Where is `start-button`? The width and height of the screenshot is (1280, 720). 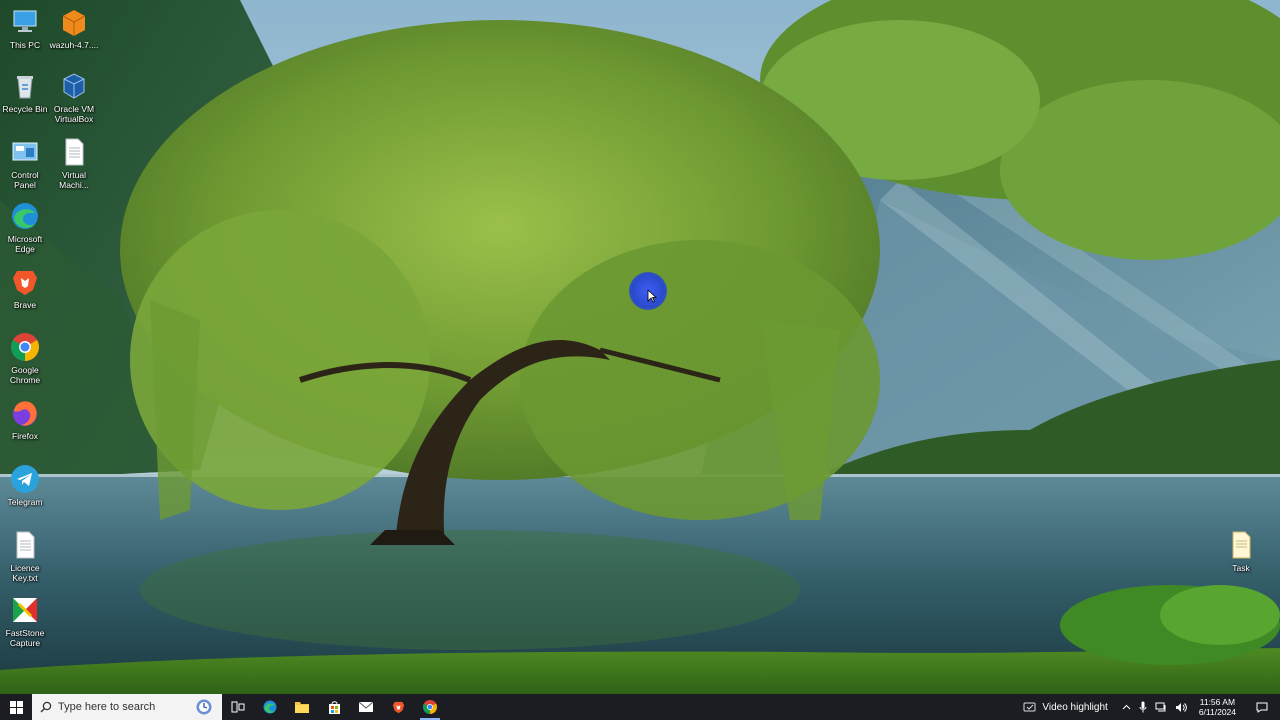
start-button is located at coordinates (16, 707).